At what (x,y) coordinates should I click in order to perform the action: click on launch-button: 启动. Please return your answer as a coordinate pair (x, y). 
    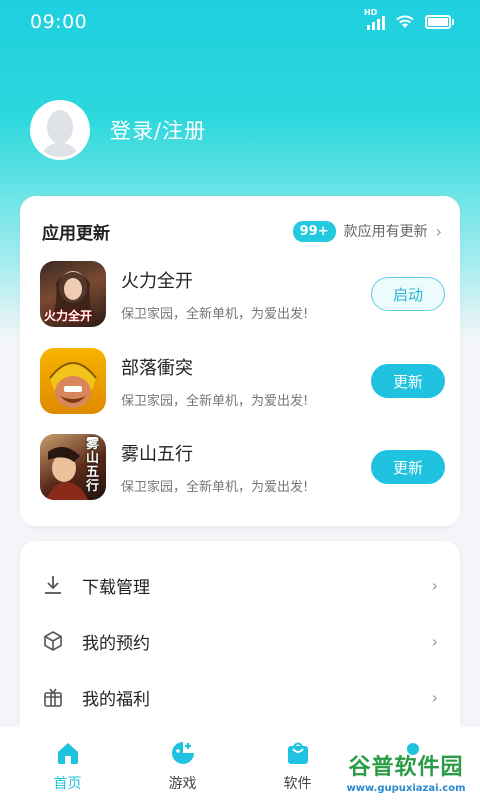
    Looking at the image, I should click on (408, 294).